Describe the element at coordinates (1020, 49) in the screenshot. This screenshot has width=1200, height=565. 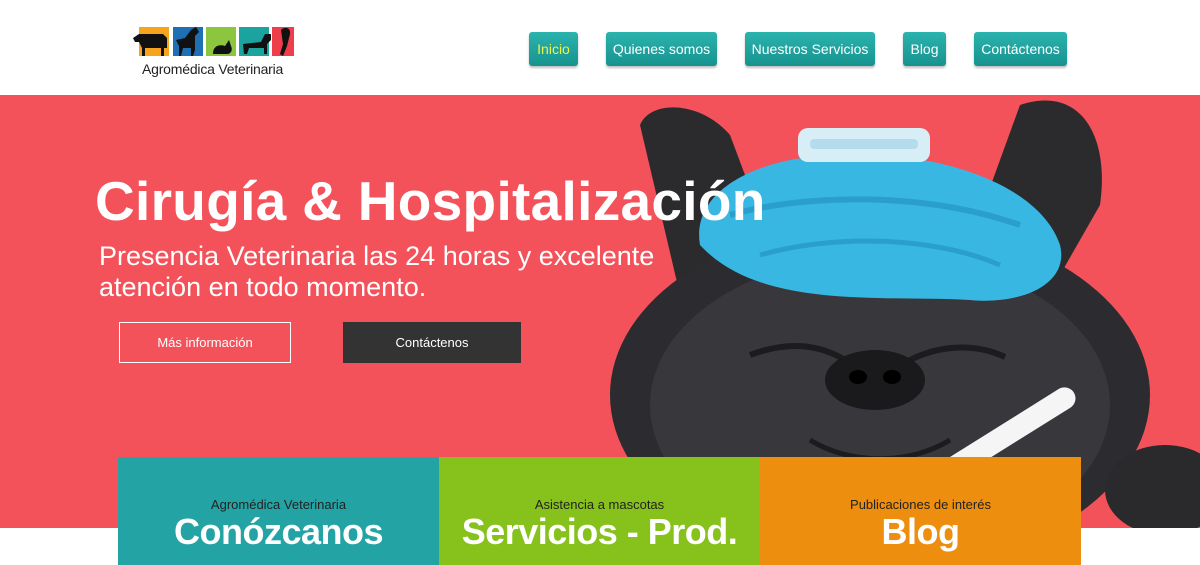
I see `nav-item-contactenos: Contáctenos` at that location.